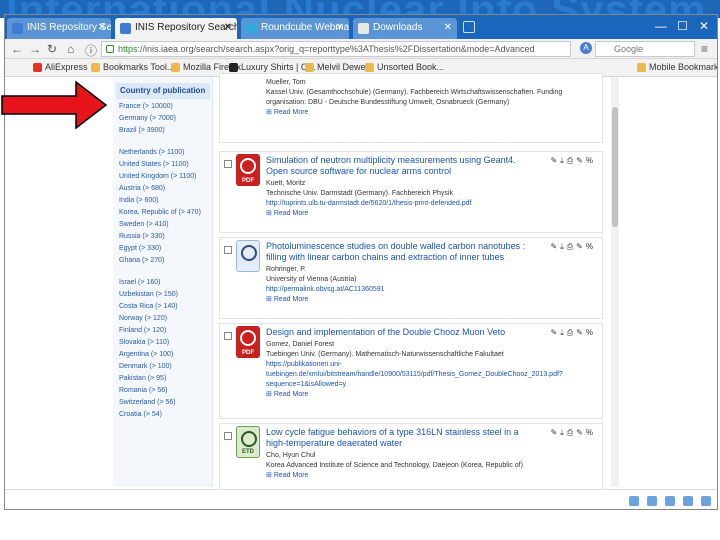 The width and height of the screenshot is (720, 540). What do you see at coordinates (145, 366) in the screenshot?
I see `facet-item: Denmark (> 100)` at bounding box center [145, 366].